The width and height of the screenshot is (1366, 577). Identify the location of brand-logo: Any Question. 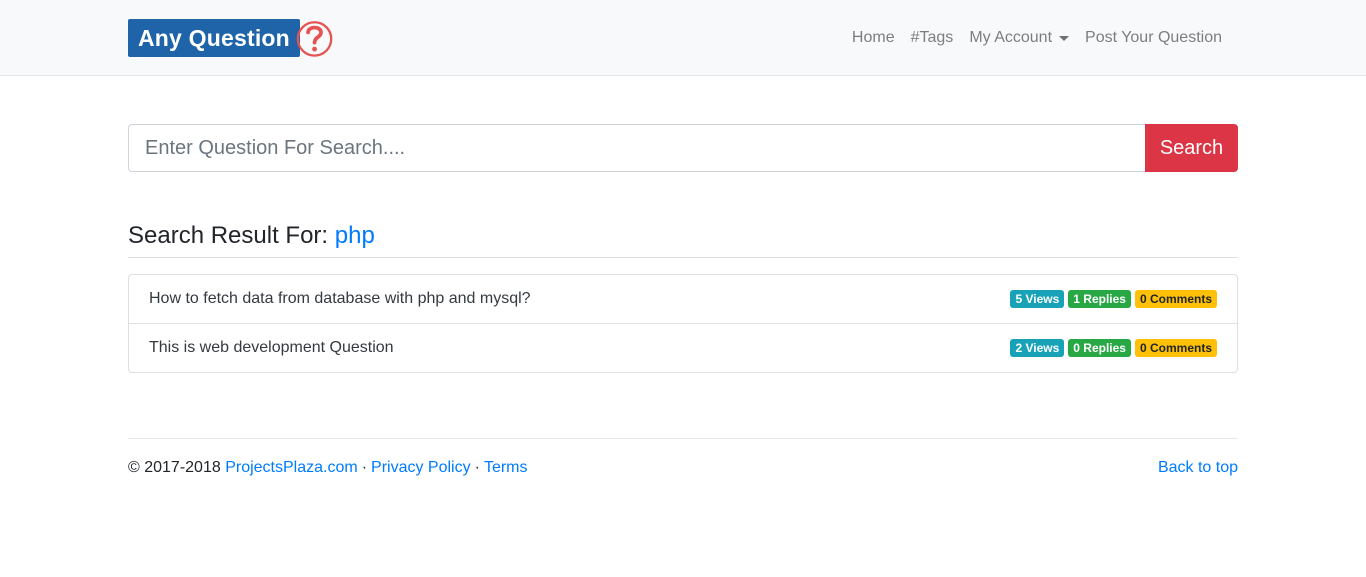
(230, 38).